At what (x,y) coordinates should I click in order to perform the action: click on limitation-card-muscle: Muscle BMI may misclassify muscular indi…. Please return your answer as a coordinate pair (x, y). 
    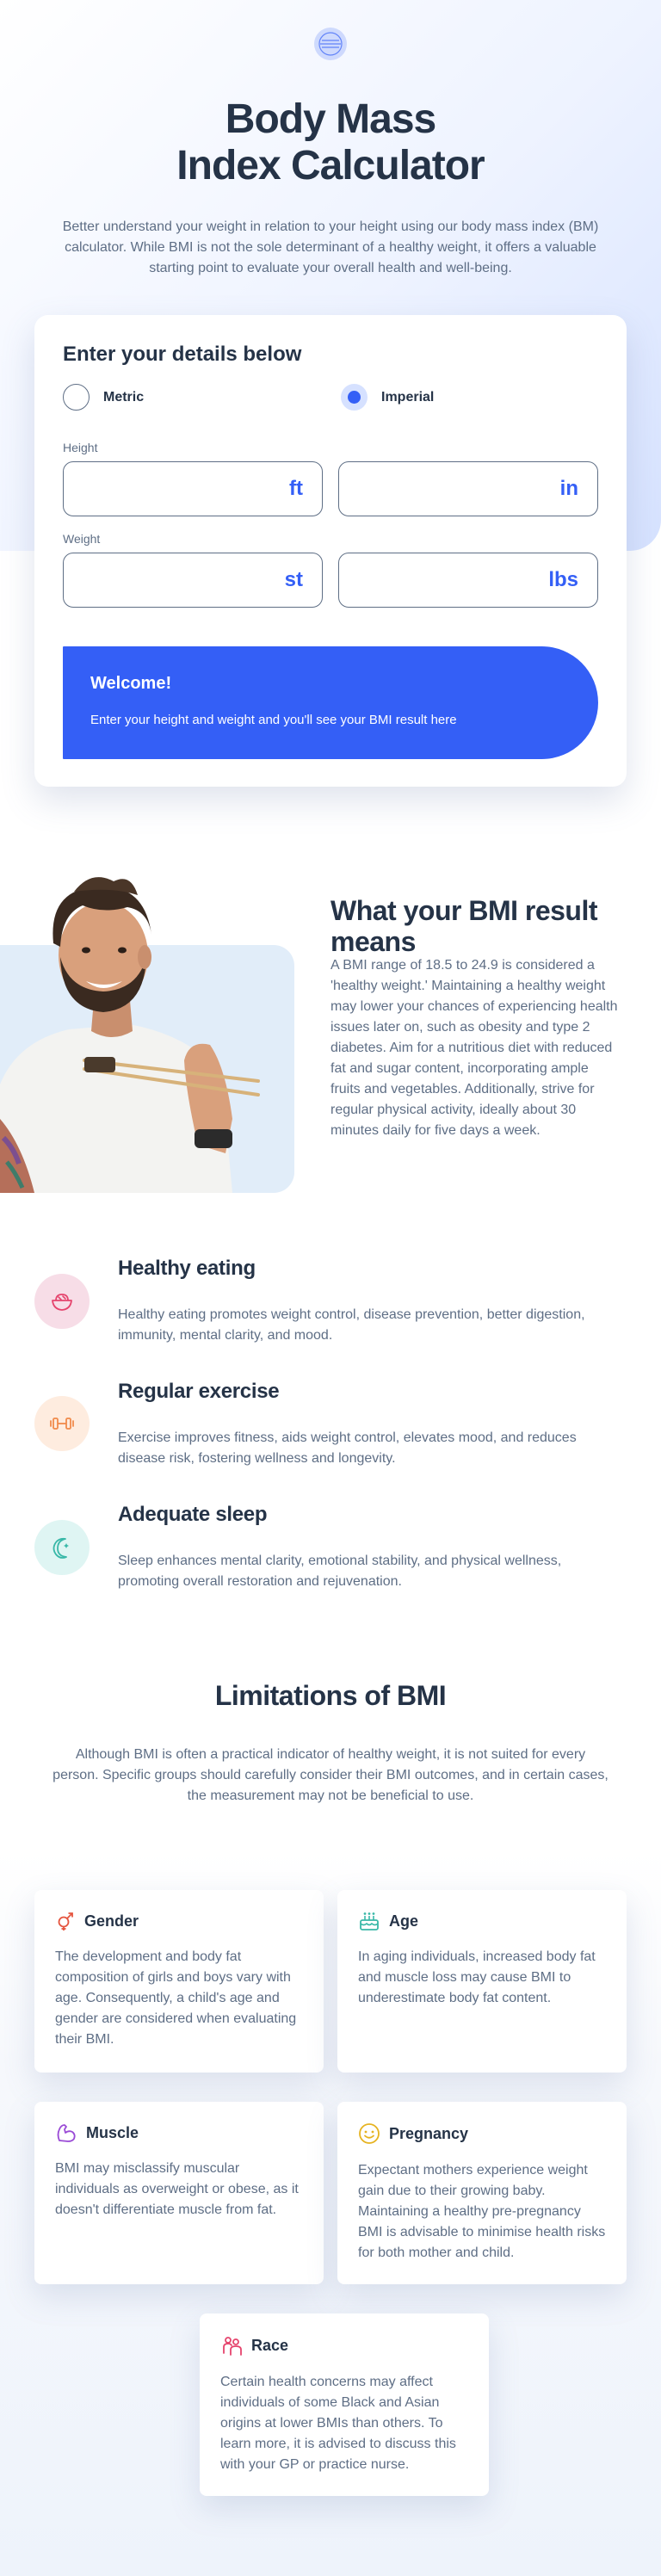
    Looking at the image, I should click on (179, 2193).